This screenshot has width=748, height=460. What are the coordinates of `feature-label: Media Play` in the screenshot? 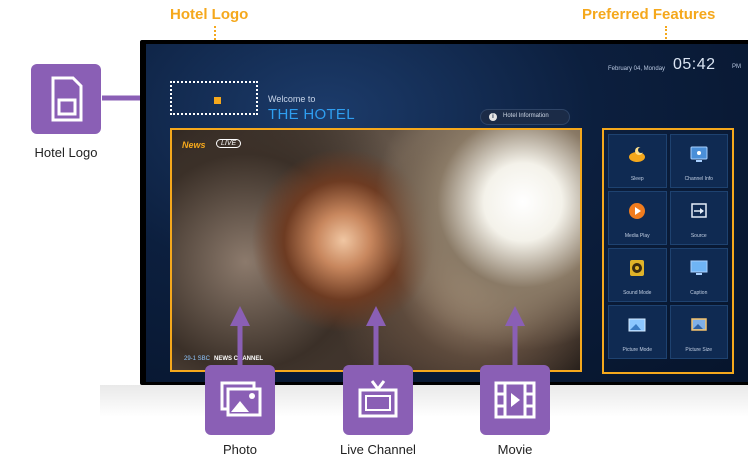 It's located at (637, 236).